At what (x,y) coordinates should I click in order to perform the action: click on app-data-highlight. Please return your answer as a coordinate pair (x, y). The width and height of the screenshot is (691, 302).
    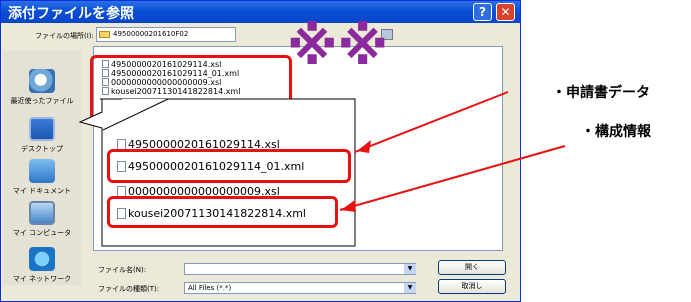
    Looking at the image, I should click on (229, 166).